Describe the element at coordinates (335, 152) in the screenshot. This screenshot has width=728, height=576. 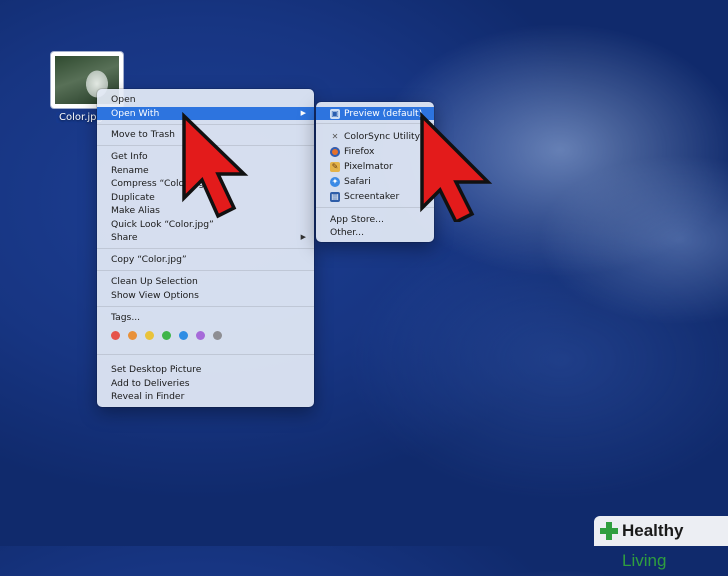
I see `firefox-icon` at that location.